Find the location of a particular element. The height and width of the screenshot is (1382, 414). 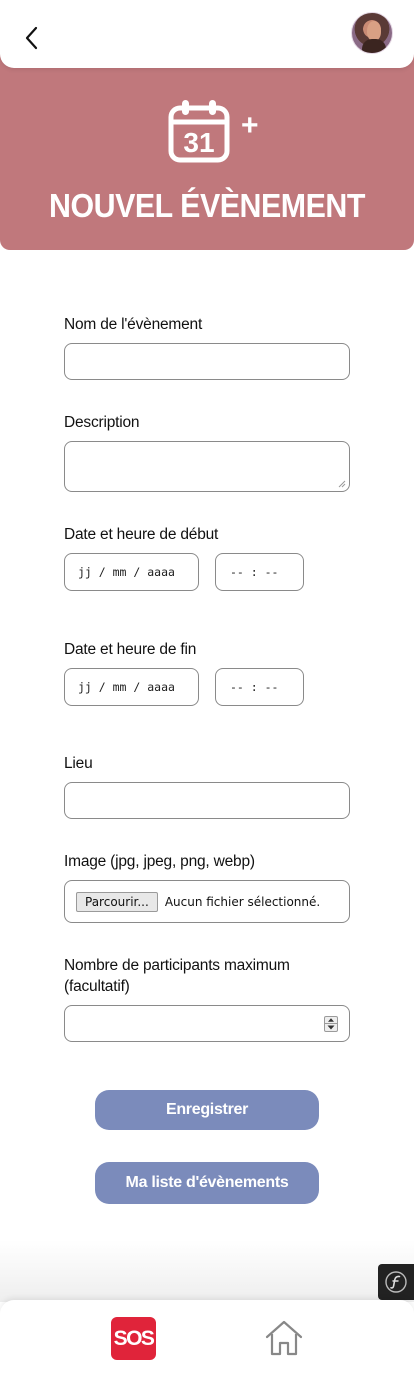

home-icon is located at coordinates (284, 1338).